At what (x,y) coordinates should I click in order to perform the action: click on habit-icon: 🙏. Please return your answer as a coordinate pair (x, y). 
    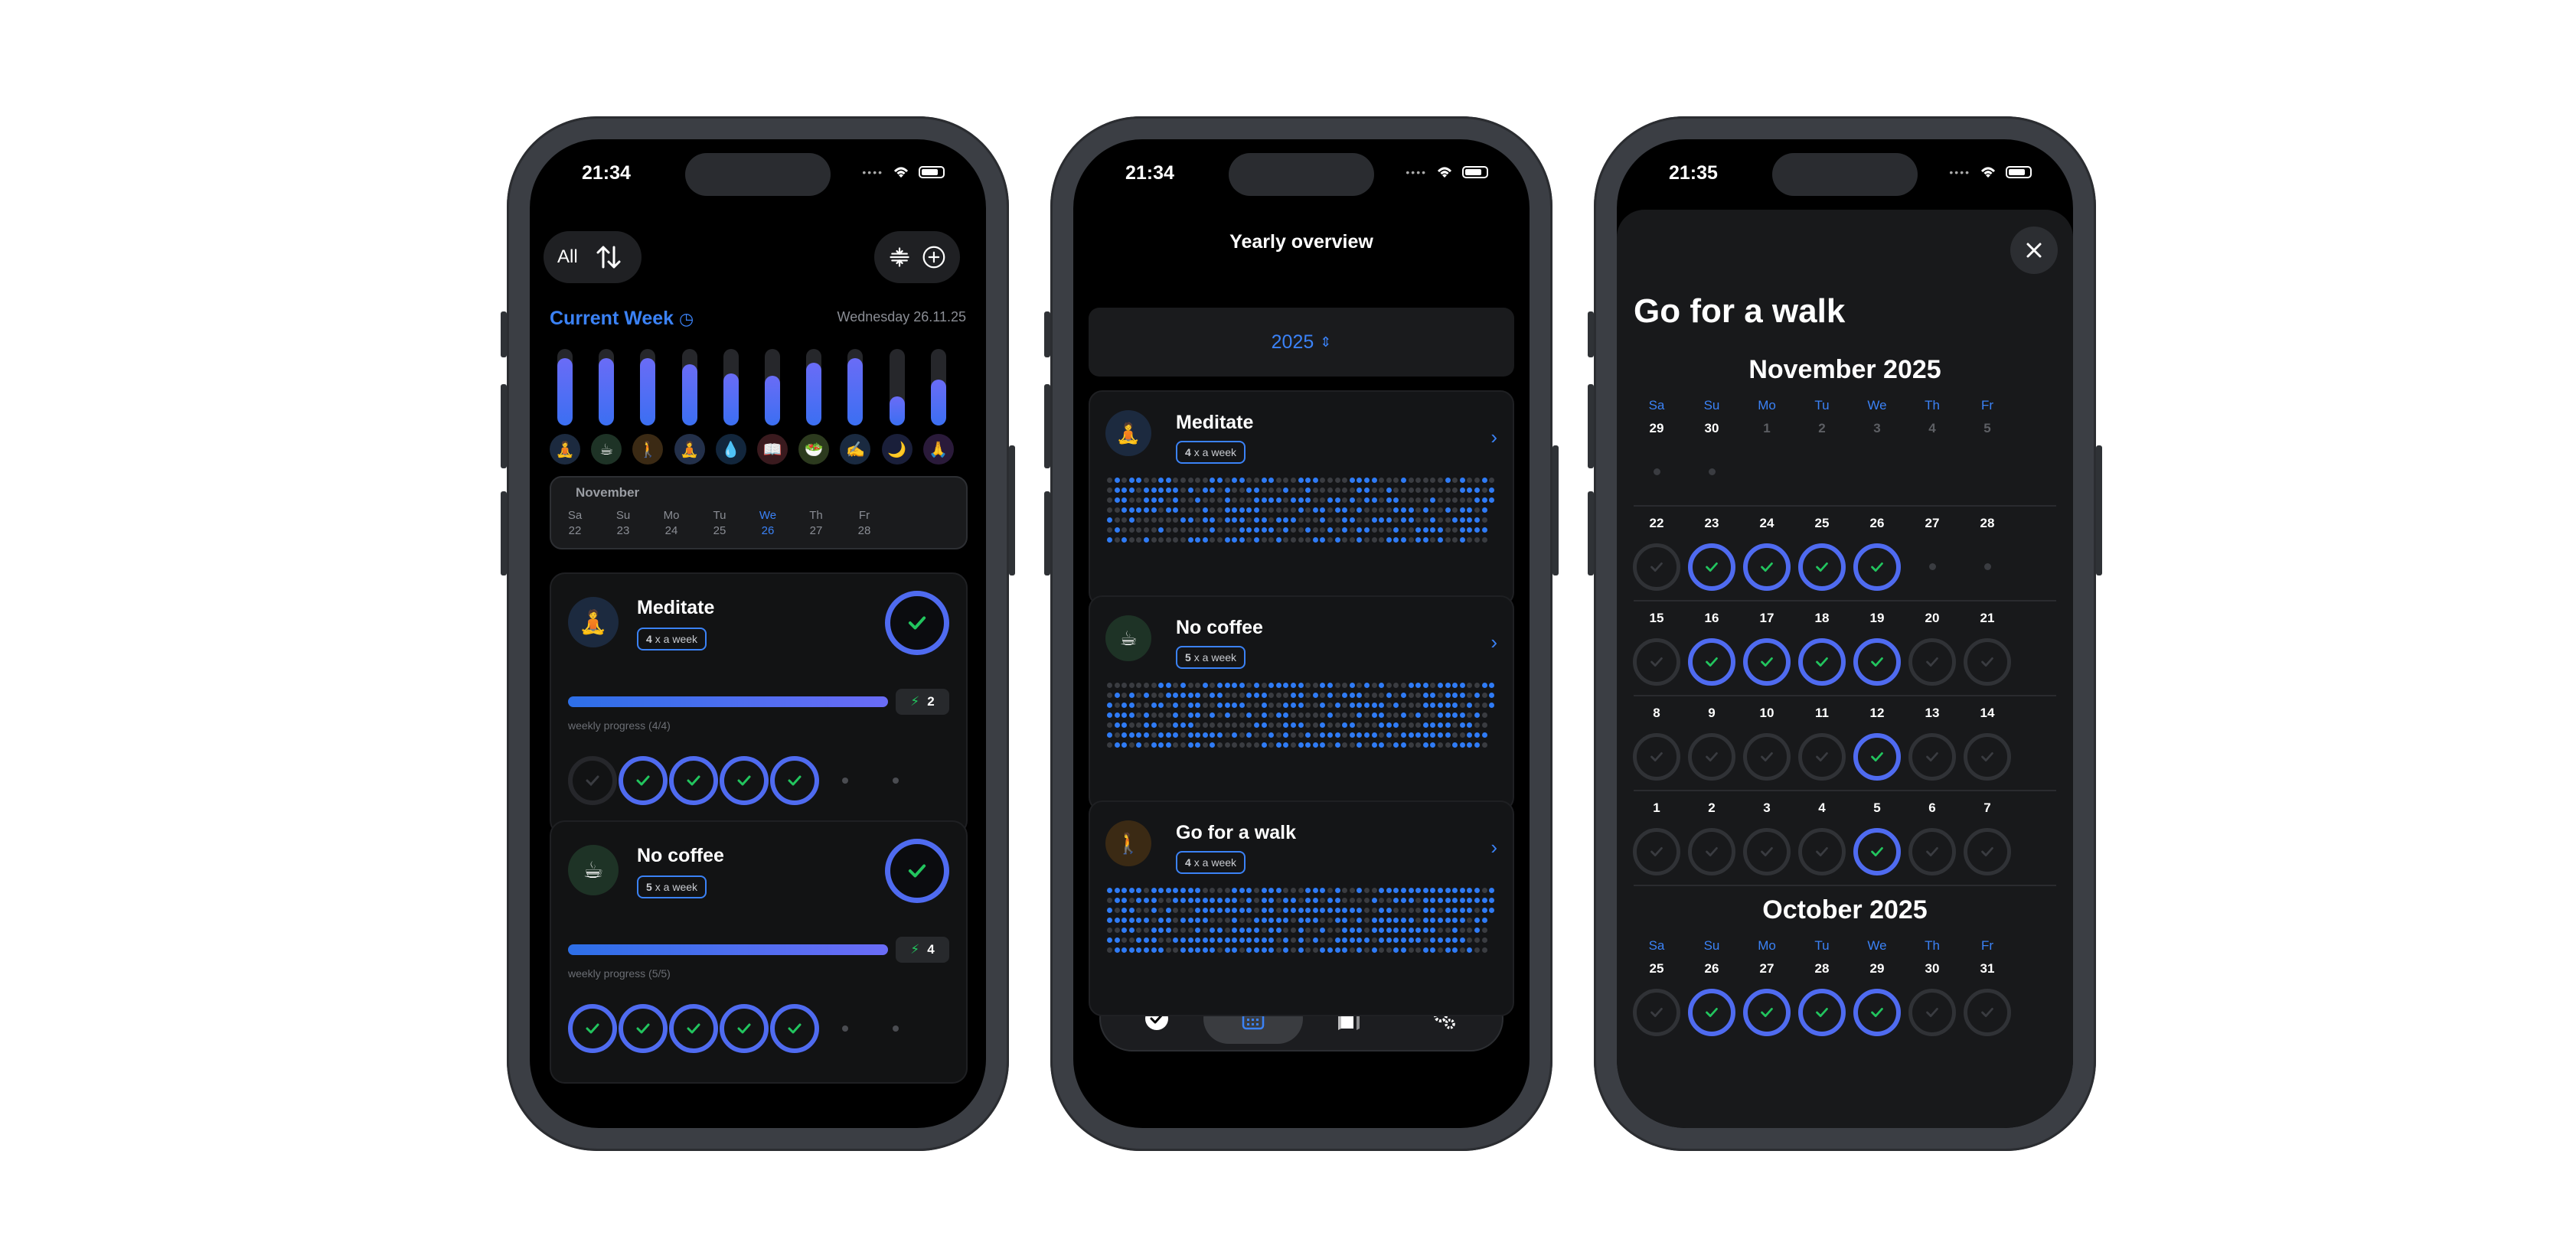
    Looking at the image, I should click on (938, 449).